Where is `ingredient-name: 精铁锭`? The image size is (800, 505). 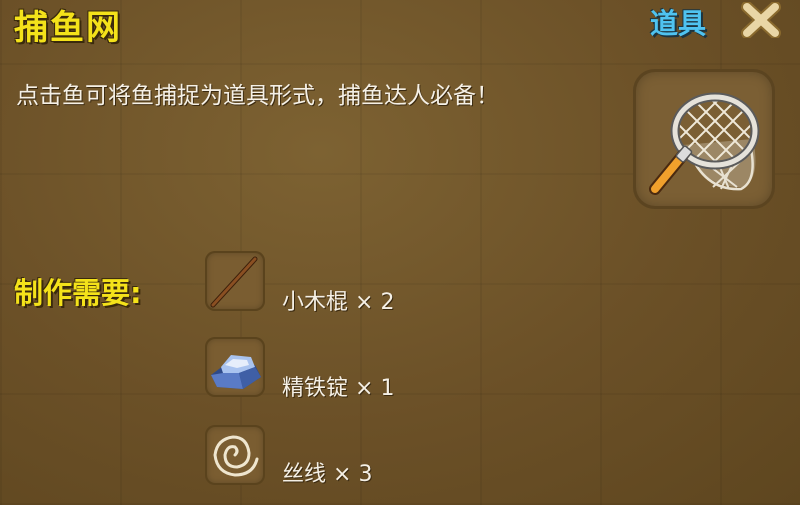 ingredient-name: 精铁锭 is located at coordinates (315, 388).